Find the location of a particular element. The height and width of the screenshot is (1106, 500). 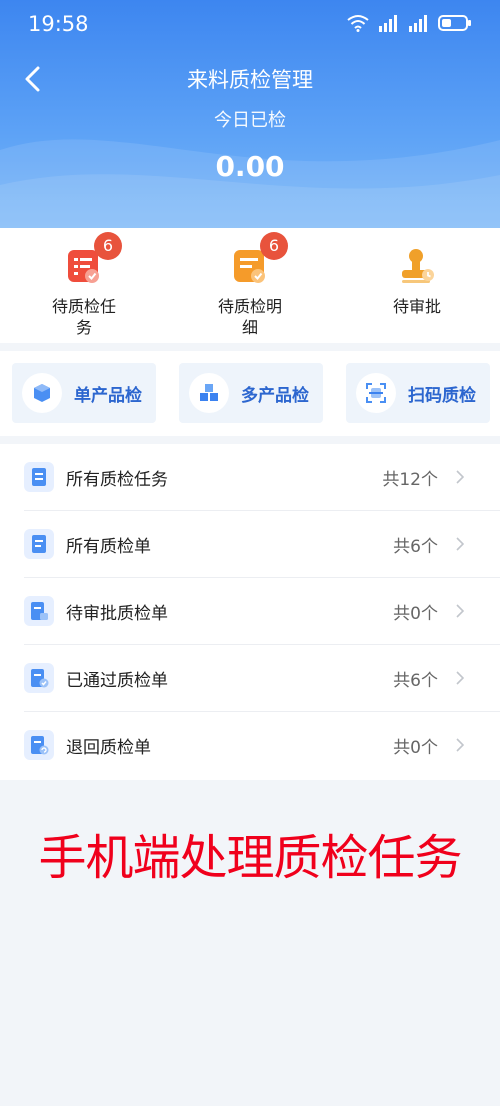

status-time: 19:58 is located at coordinates (58, 24).